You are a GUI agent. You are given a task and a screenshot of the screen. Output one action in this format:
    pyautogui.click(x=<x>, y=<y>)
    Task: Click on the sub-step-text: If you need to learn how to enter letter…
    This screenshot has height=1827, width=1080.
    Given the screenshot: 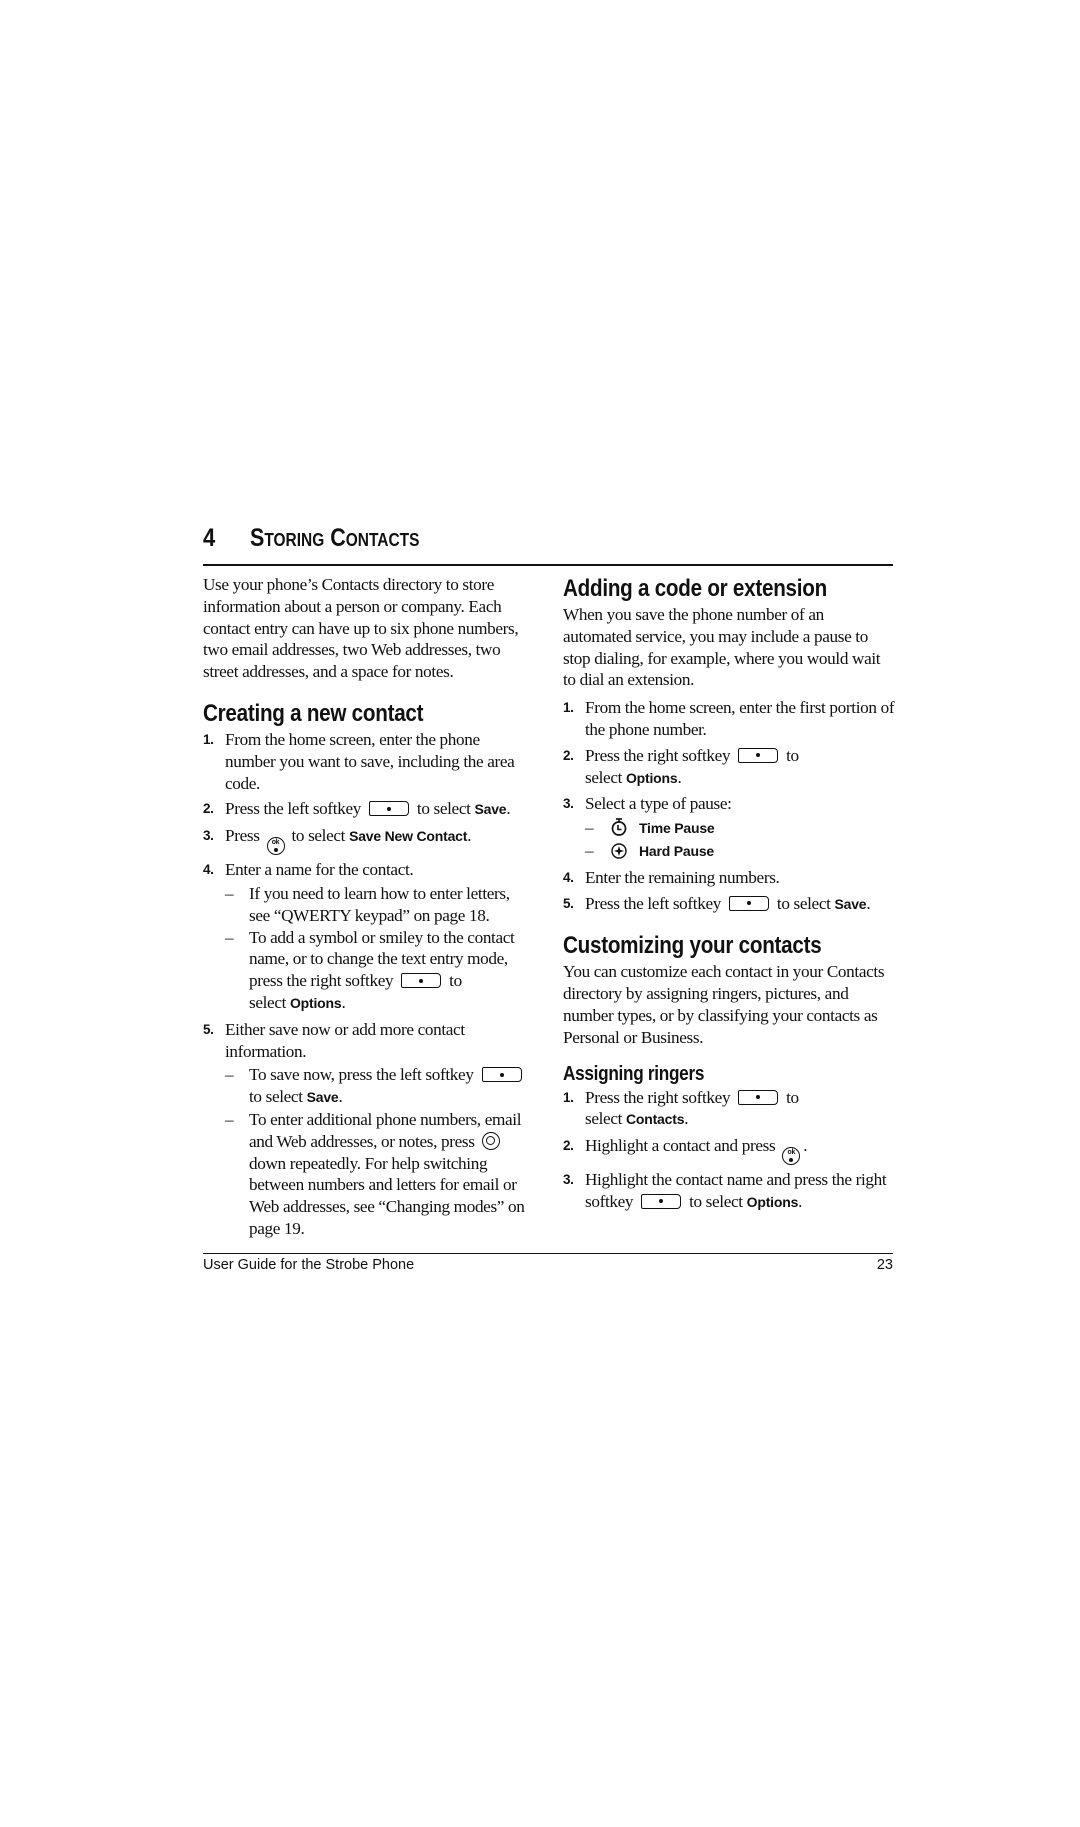 What is the action you would take?
    pyautogui.click(x=379, y=904)
    